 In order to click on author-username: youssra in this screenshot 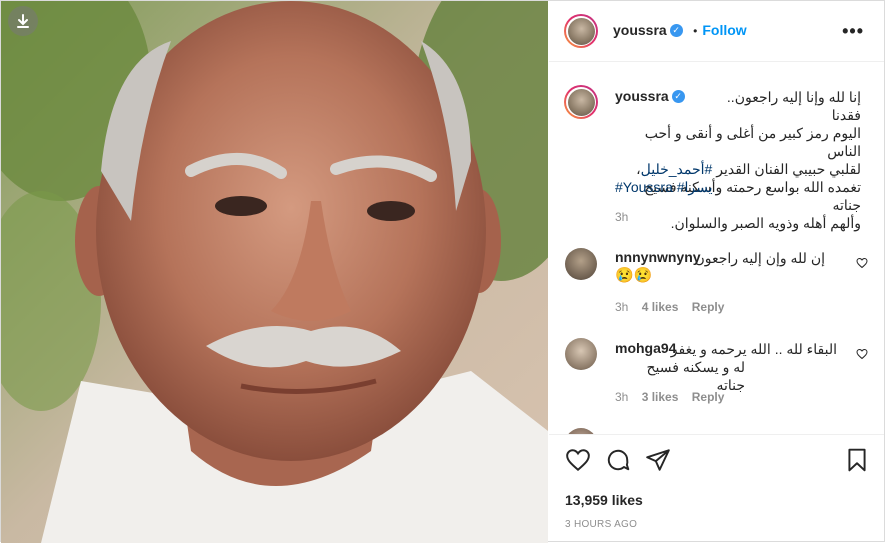, I will do `click(640, 30)`.